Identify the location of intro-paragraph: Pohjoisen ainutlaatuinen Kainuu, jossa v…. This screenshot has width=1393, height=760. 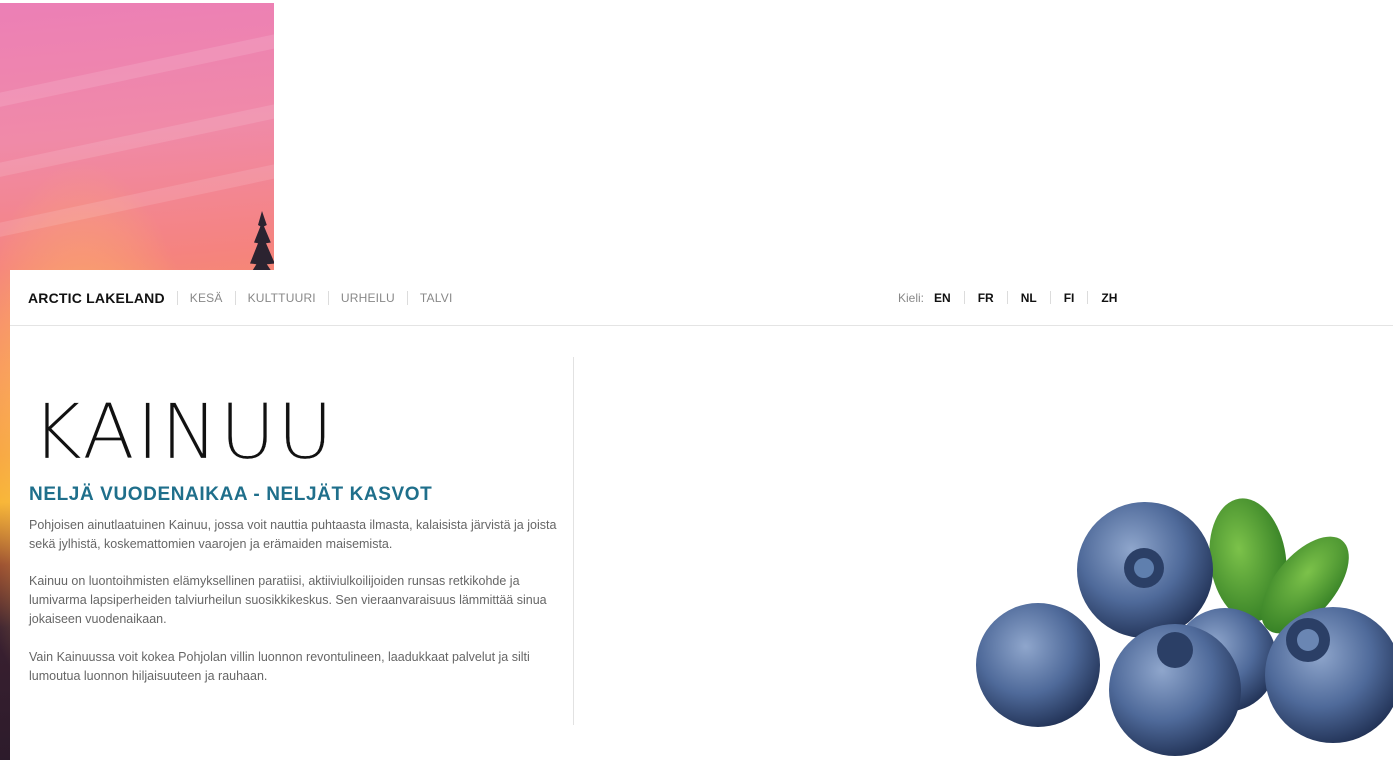
(293, 534).